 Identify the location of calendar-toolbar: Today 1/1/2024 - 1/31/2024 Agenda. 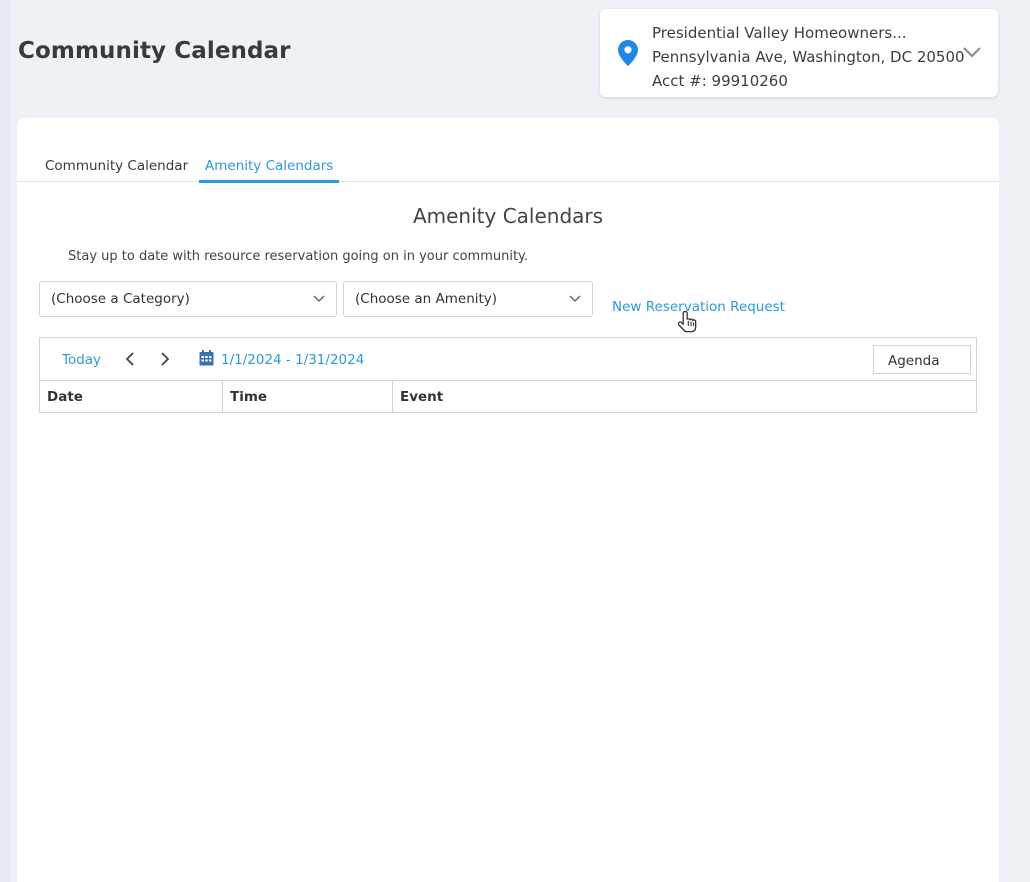
(508, 359).